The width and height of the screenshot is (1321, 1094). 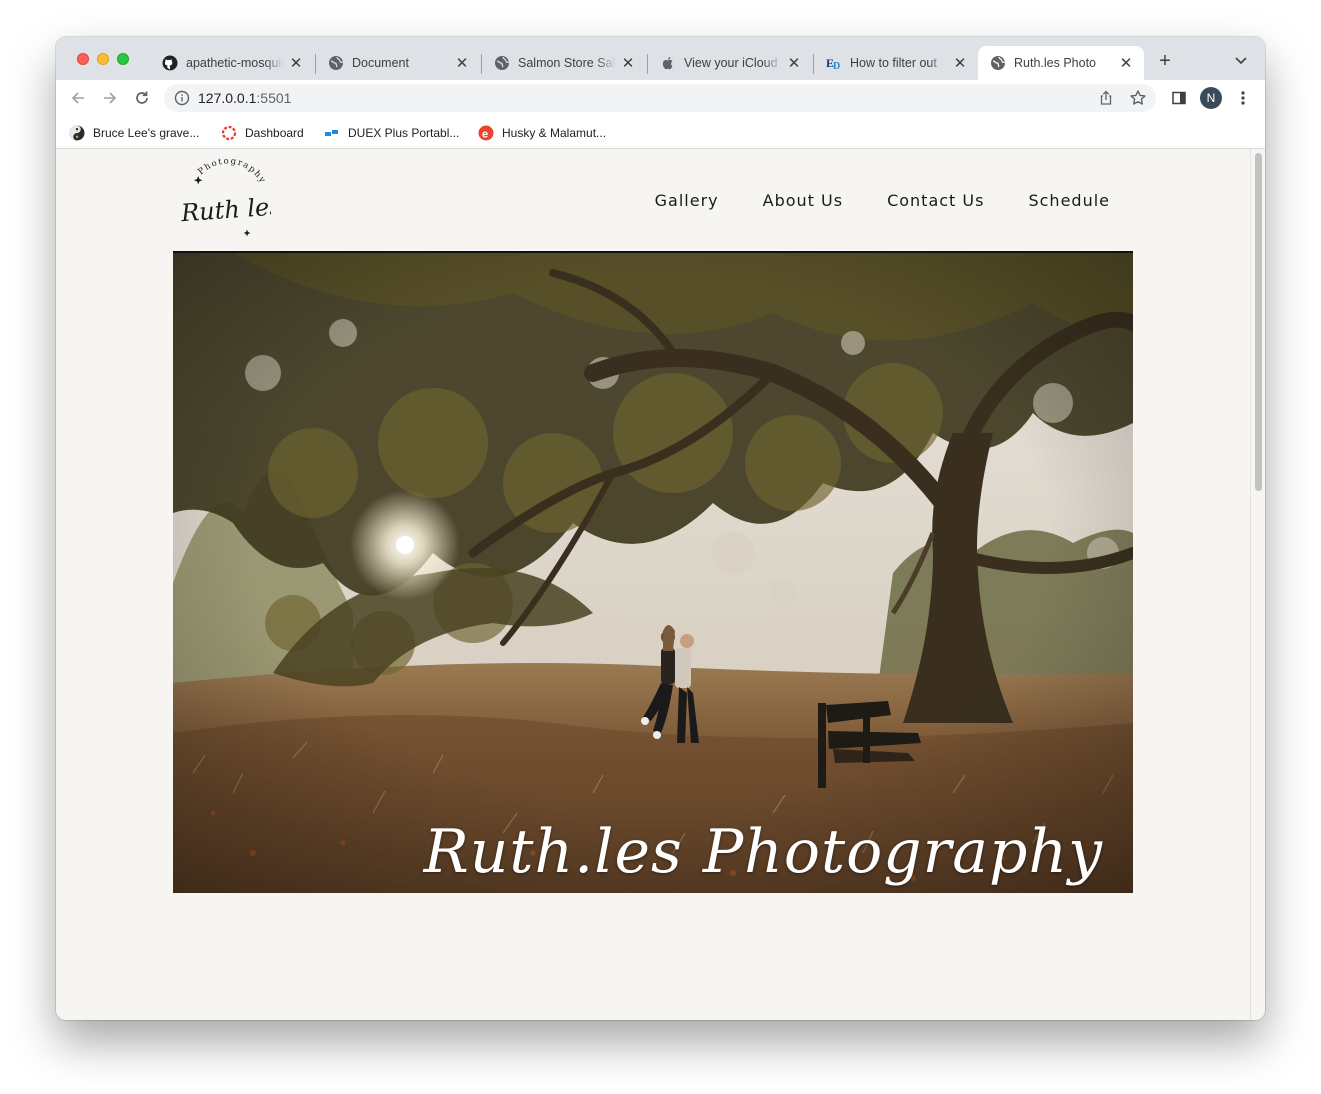 I want to click on tab-icloud: View your iCloud ✕, so click(x=730, y=63).